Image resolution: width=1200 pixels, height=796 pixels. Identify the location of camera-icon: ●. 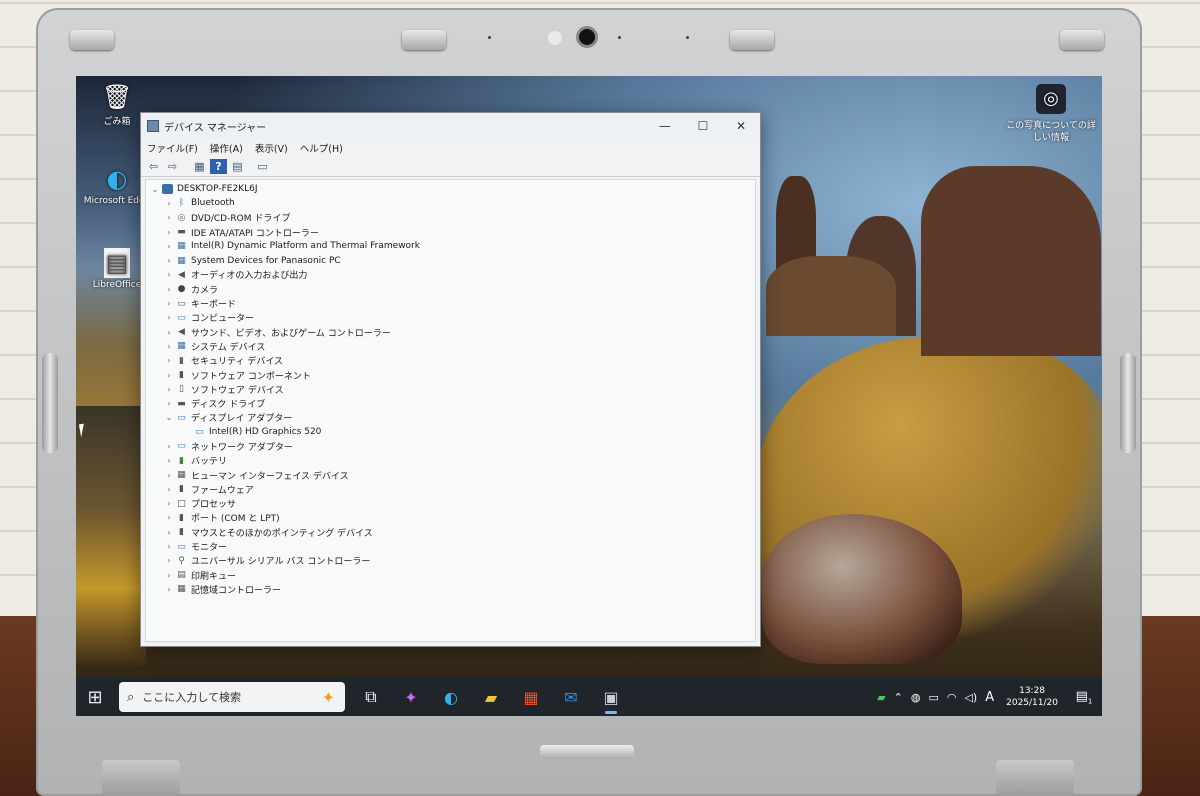
(181, 289).